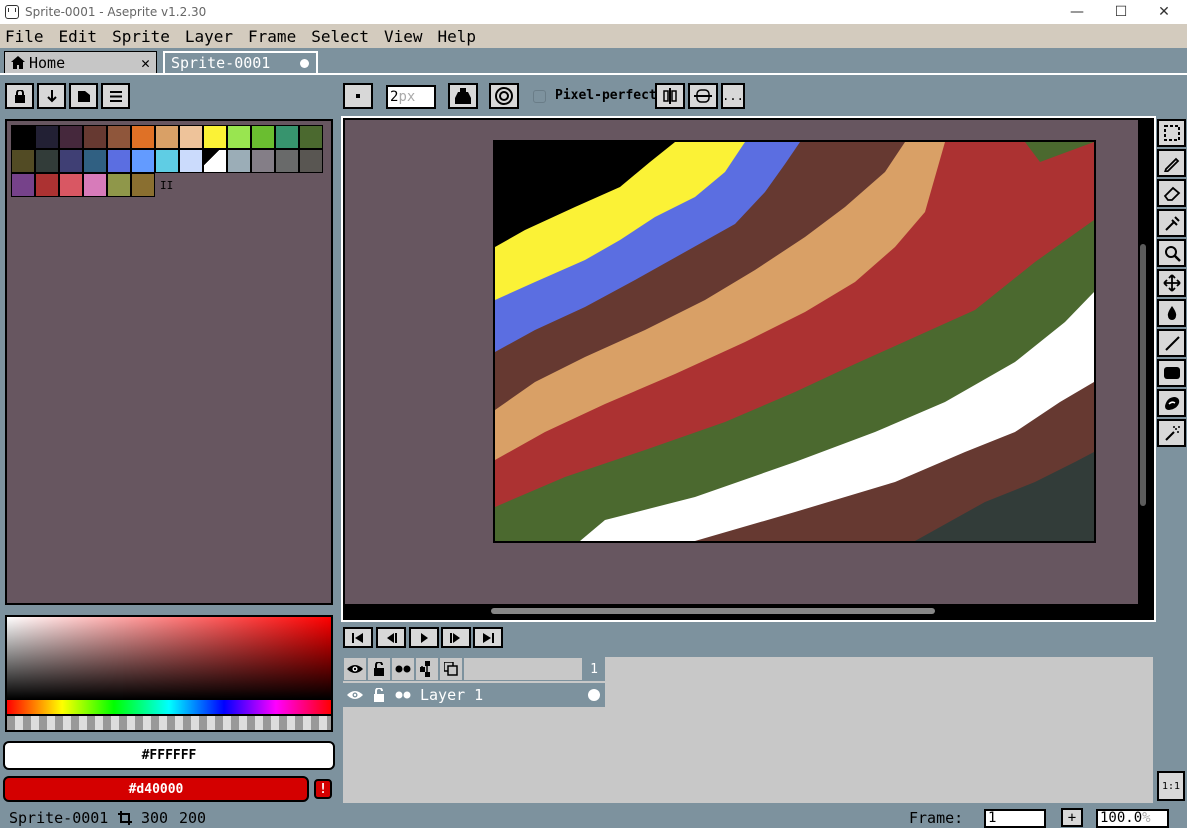  What do you see at coordinates (1164, 12) in the screenshot?
I see `close-window-button: ✕` at bounding box center [1164, 12].